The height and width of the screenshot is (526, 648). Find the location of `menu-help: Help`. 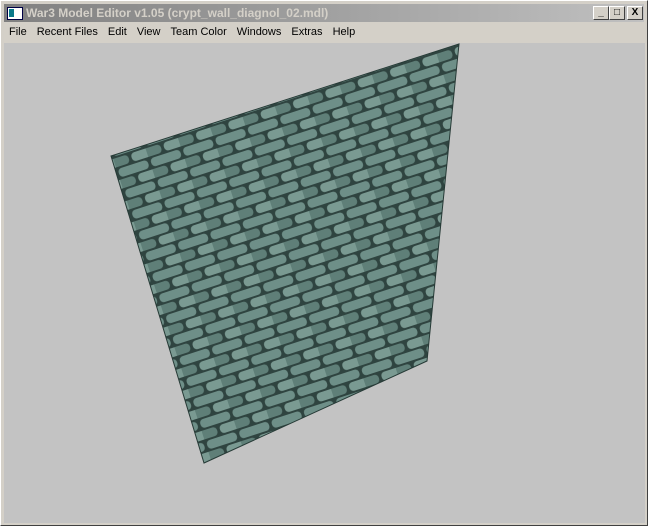

menu-help: Help is located at coordinates (344, 33).